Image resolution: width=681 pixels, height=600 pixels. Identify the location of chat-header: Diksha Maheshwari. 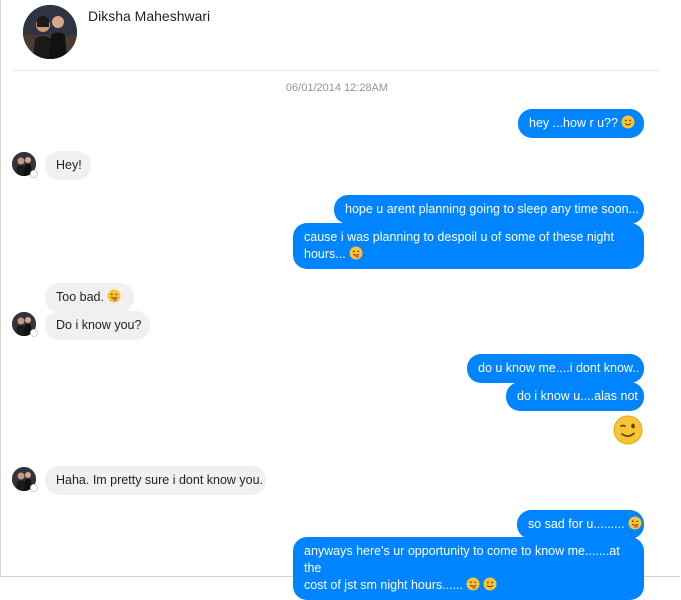
(340, 35).